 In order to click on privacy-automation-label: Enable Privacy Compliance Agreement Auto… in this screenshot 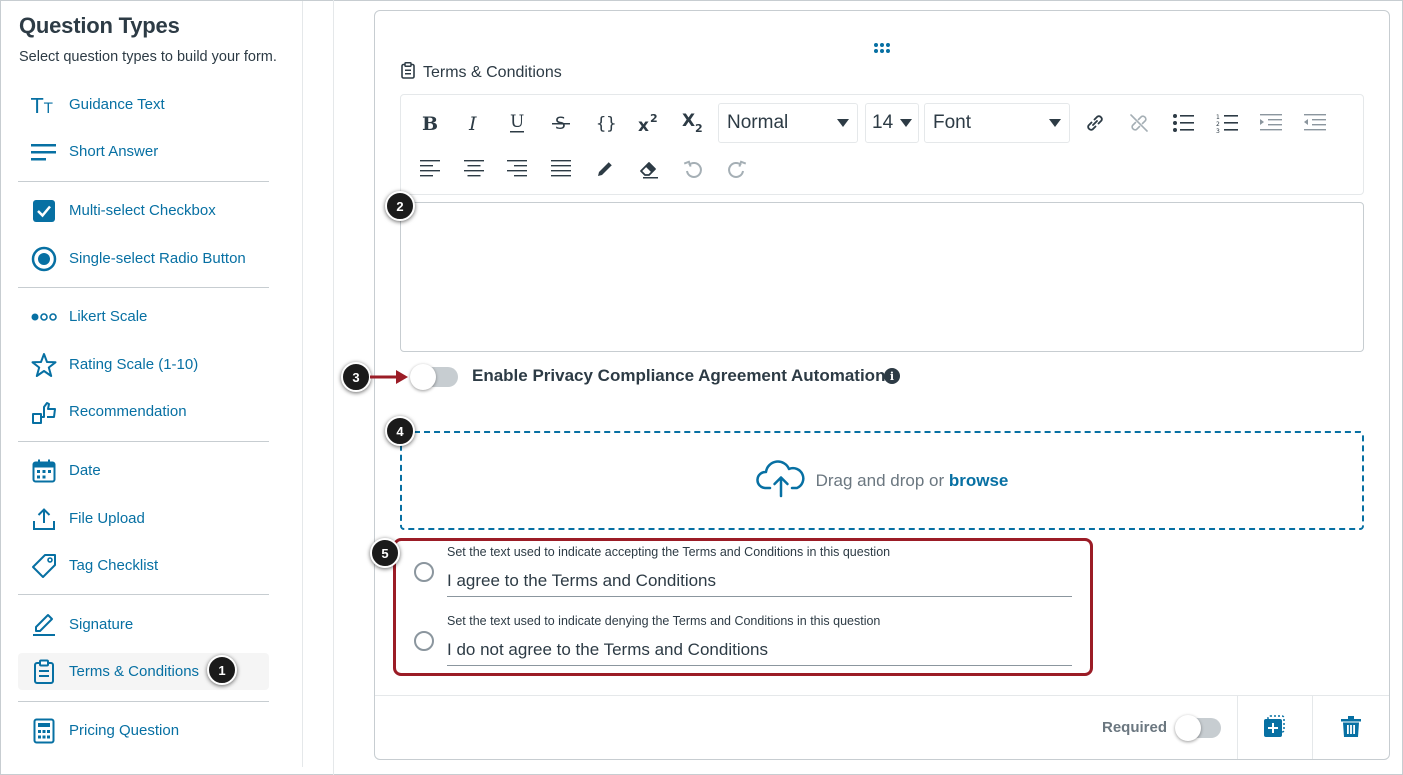, I will do `click(679, 375)`.